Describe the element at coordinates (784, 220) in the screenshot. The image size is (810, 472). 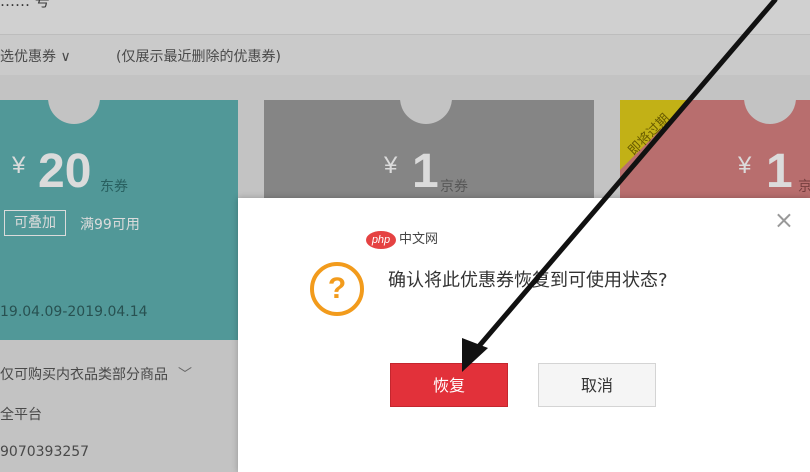
I see `close-icon: ×` at that location.